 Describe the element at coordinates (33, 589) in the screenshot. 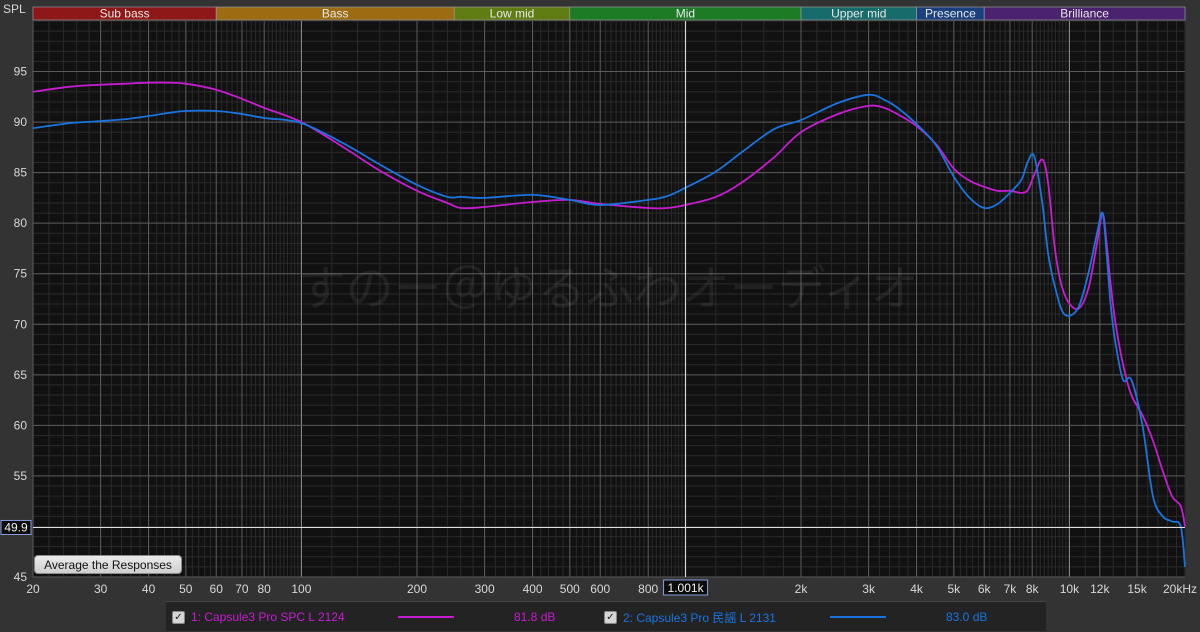

I see `x-tick-label: 20` at that location.